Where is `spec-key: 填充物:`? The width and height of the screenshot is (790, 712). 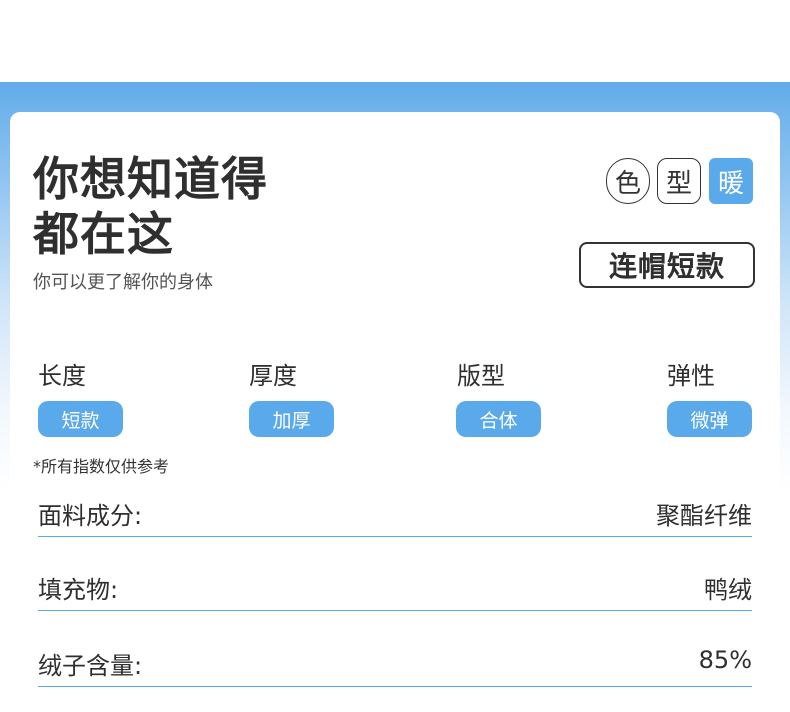
spec-key: 填充物: is located at coordinates (78, 590).